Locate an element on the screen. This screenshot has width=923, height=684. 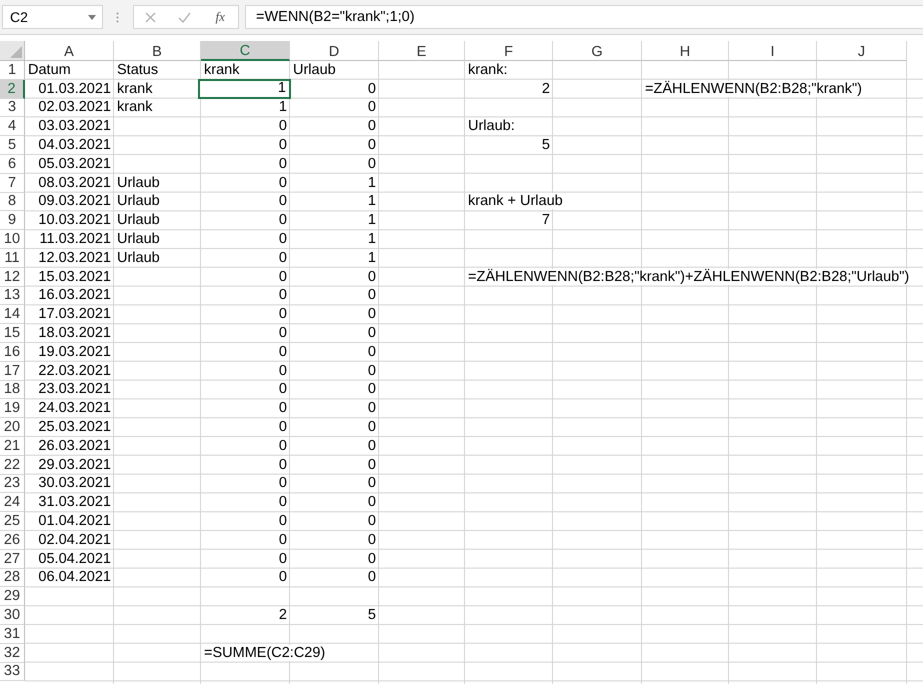
column-header: J is located at coordinates (862, 51).